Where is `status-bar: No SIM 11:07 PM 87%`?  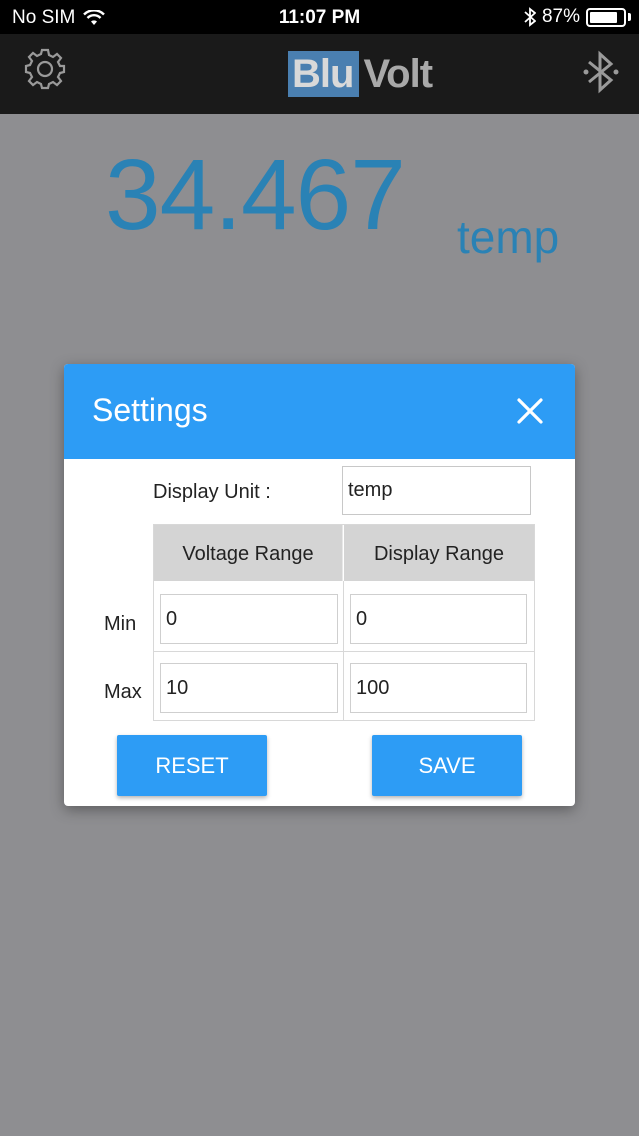 status-bar: No SIM 11:07 PM 87% is located at coordinates (319, 17).